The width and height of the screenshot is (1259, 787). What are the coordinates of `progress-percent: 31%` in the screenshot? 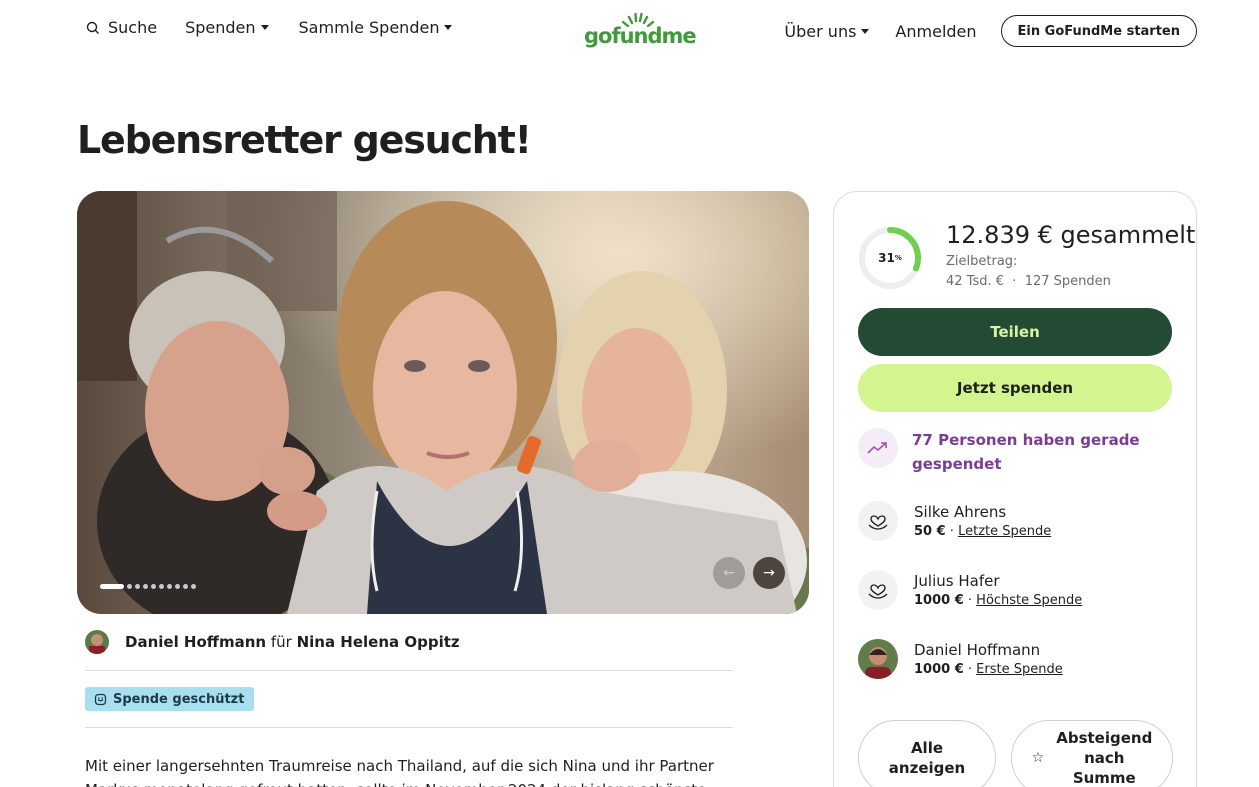 It's located at (890, 258).